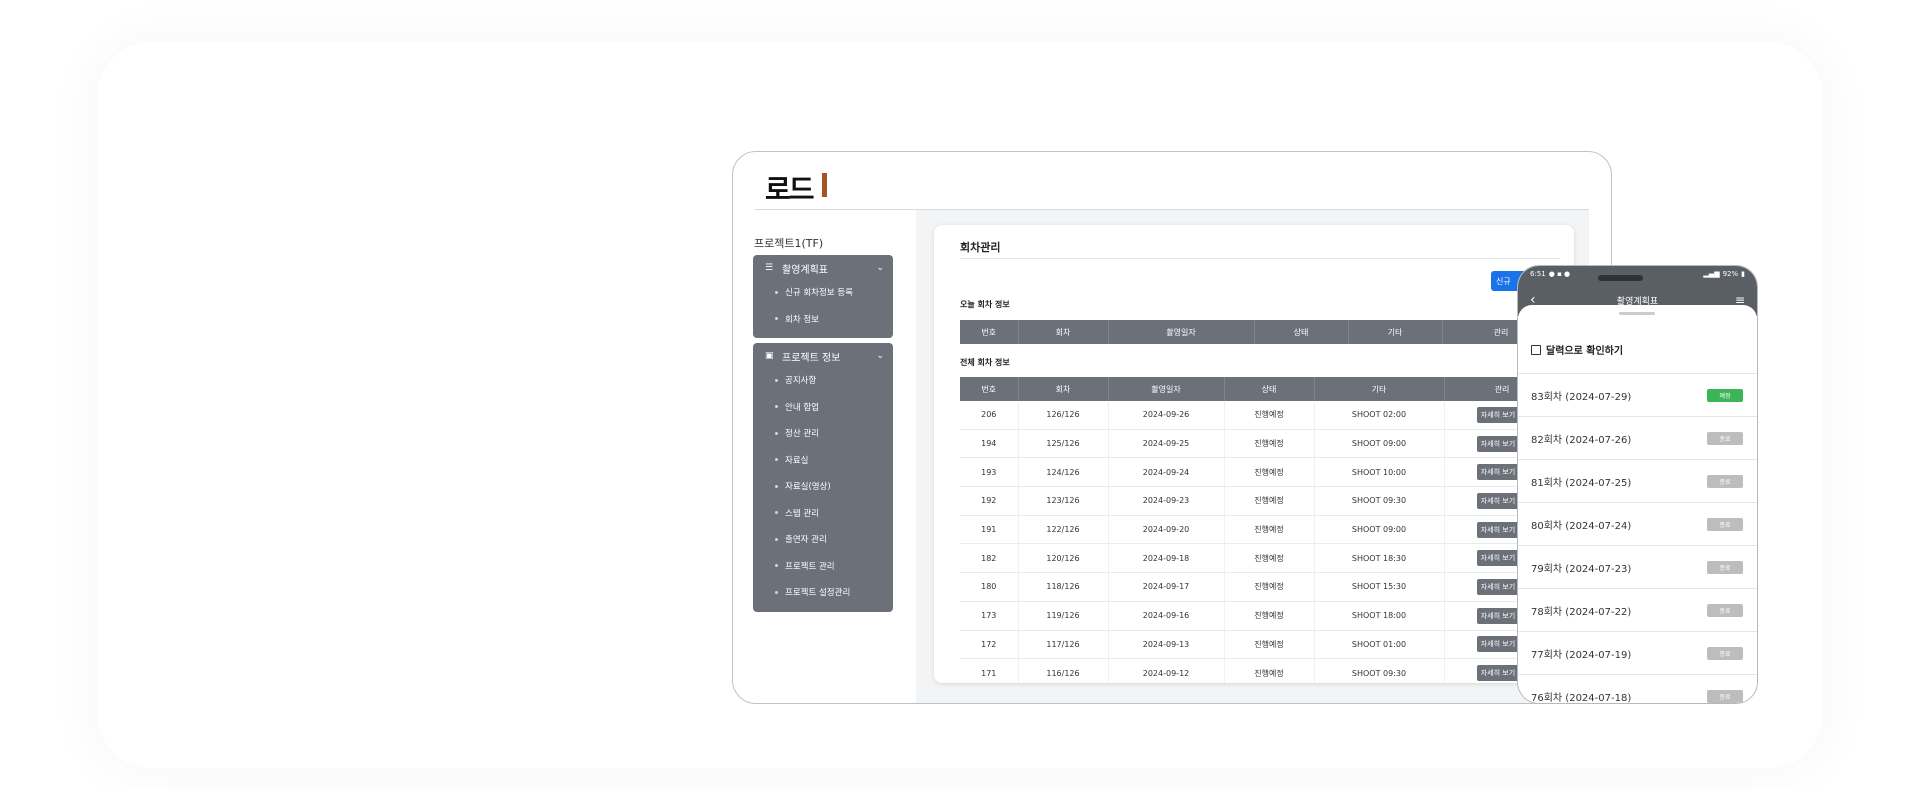 This screenshot has height=790, width=1920. What do you see at coordinates (1581, 526) in the screenshot?
I see `schedule-label: 80회차 (2024-07-24)` at bounding box center [1581, 526].